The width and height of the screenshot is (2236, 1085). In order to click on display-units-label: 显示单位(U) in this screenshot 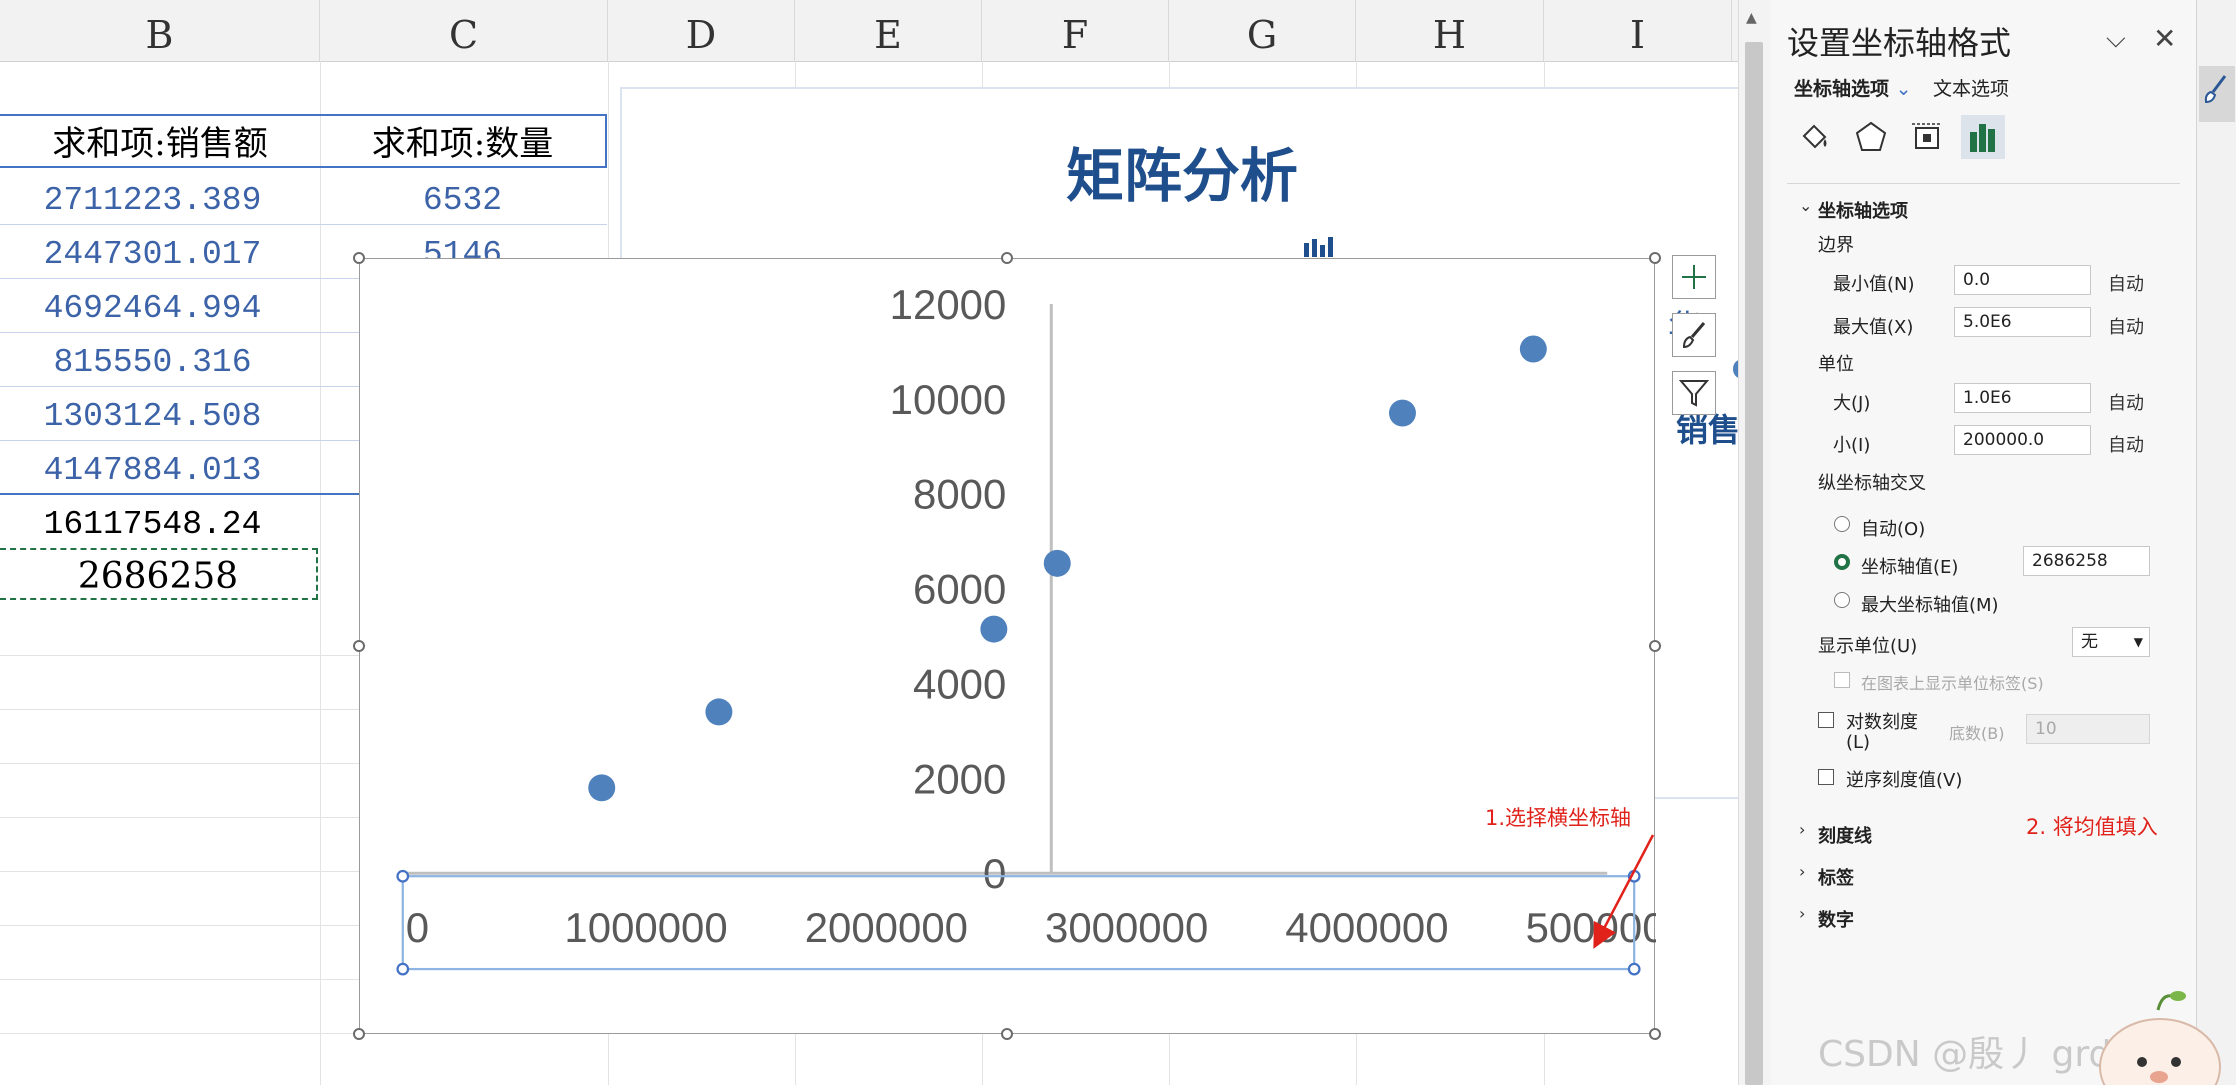, I will do `click(1868, 646)`.